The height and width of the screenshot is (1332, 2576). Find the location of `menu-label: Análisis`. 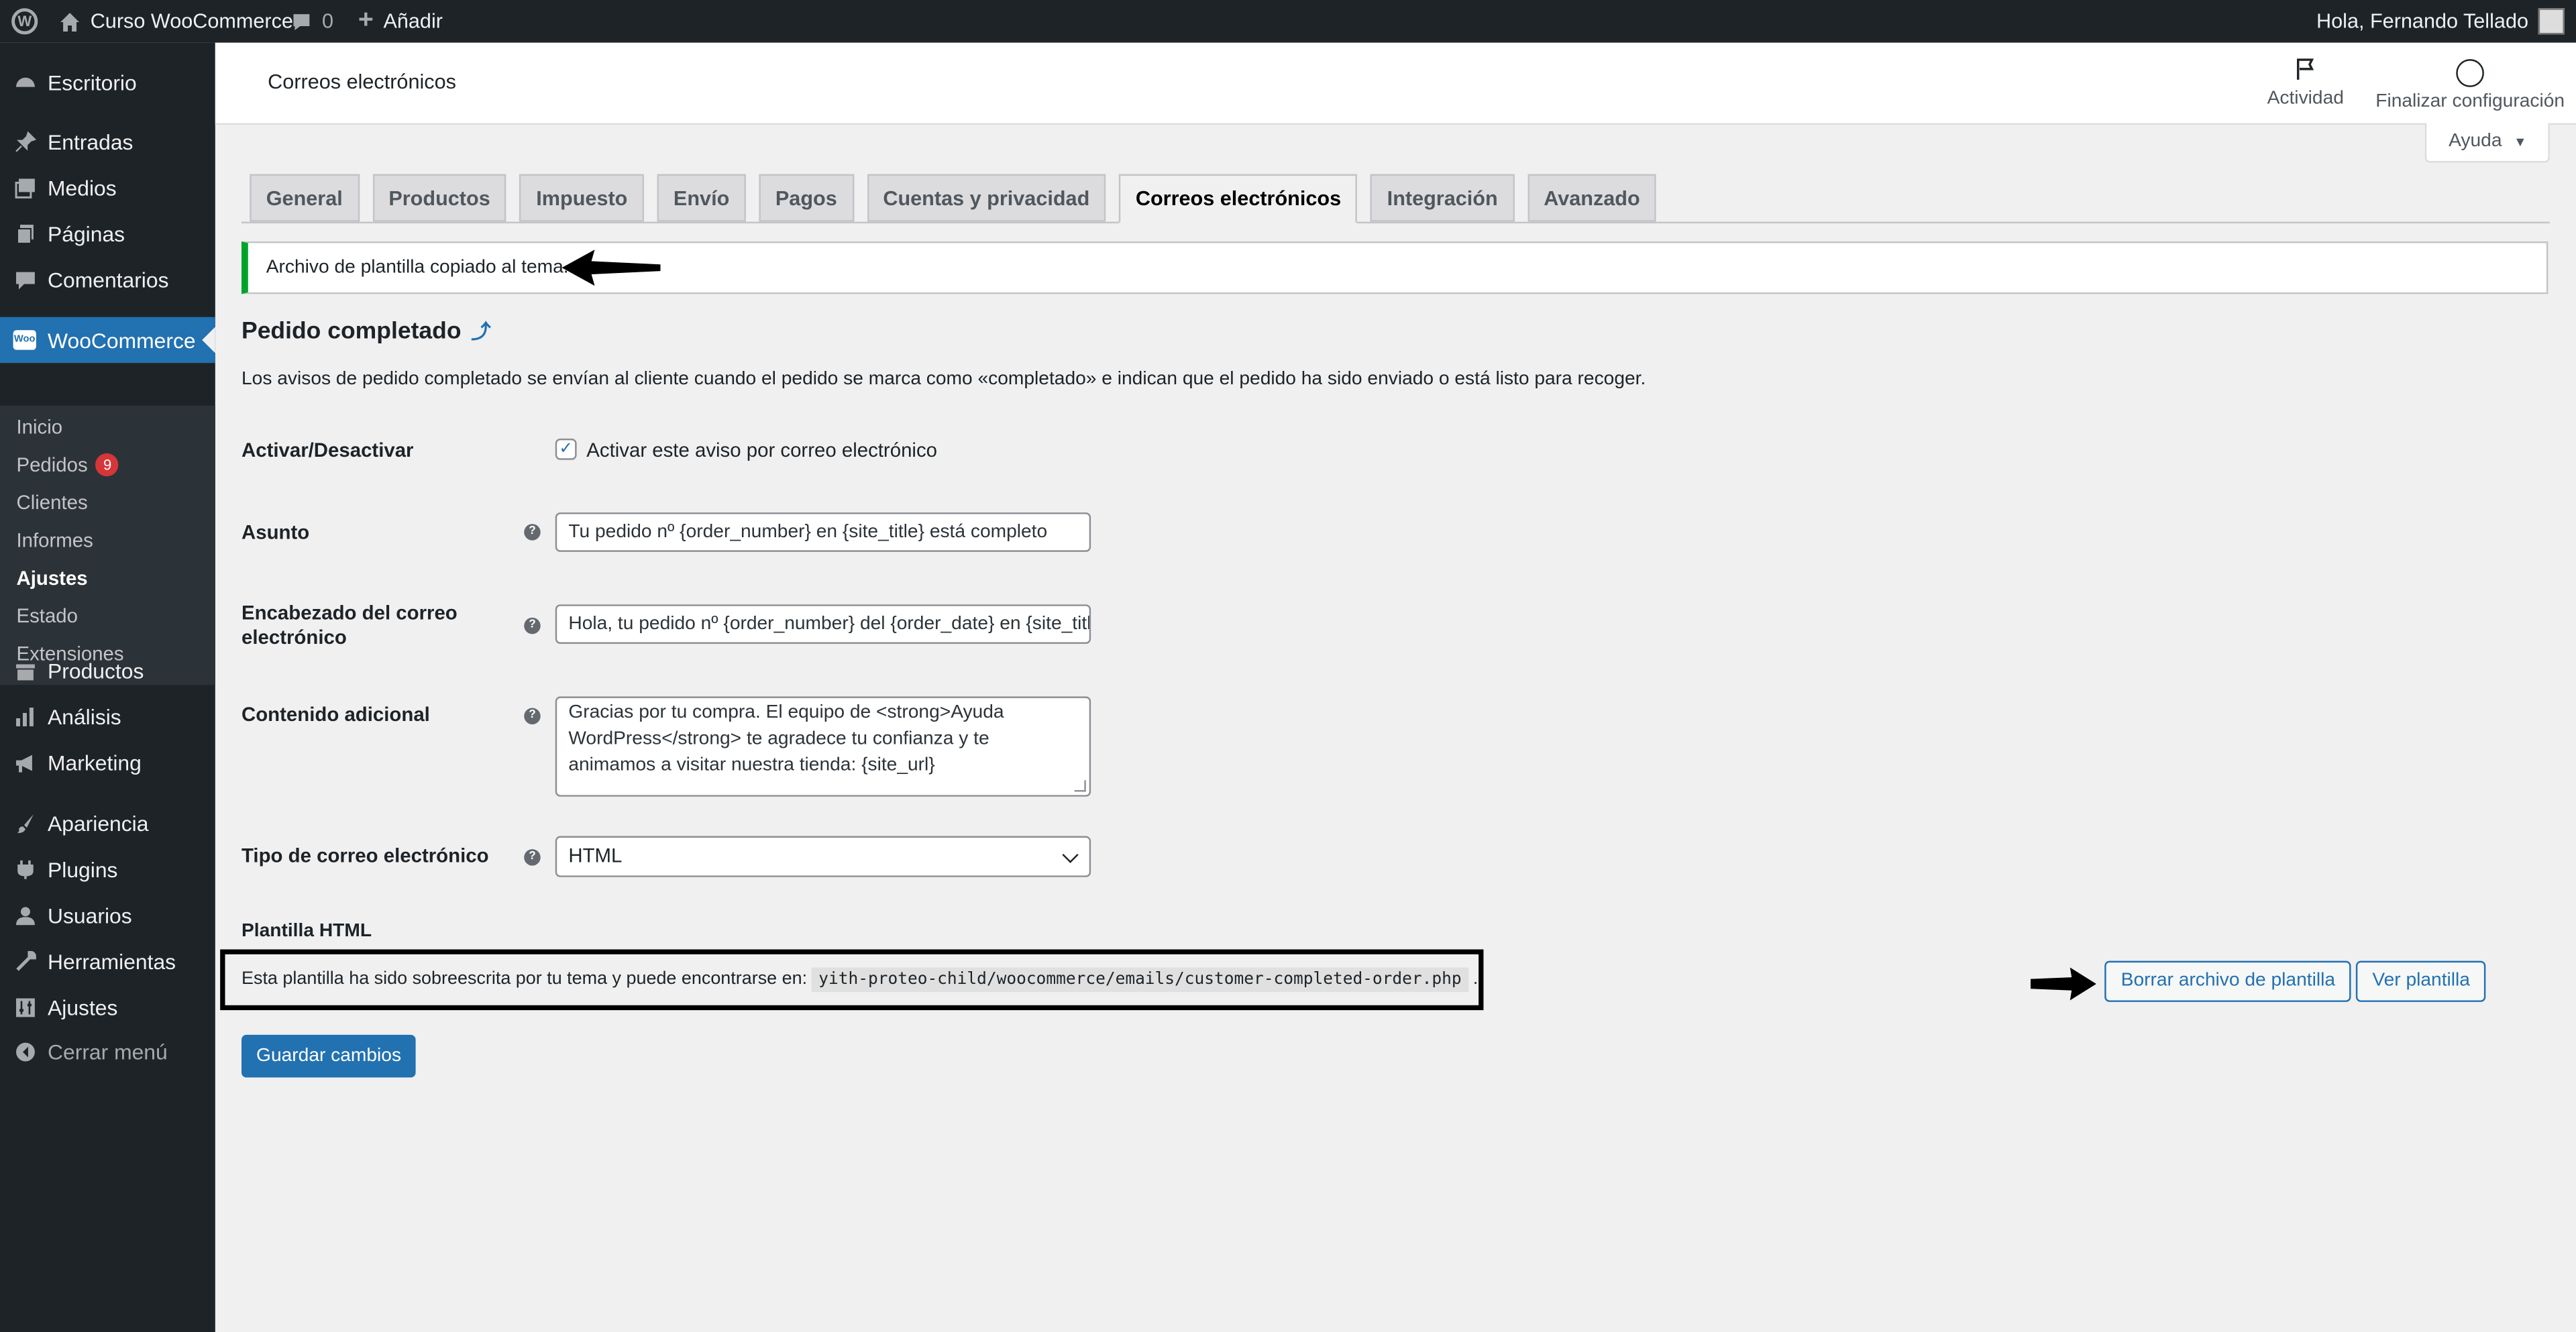

menu-label: Análisis is located at coordinates (84, 716).